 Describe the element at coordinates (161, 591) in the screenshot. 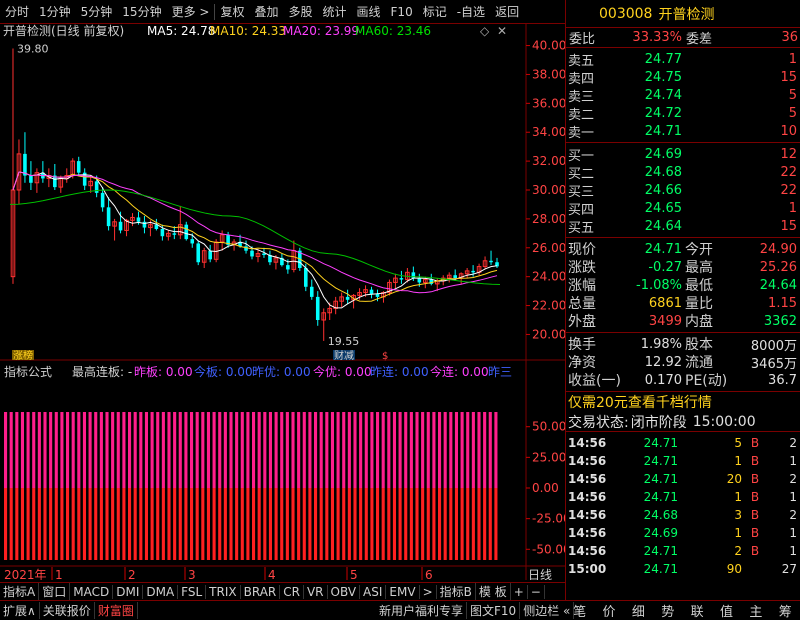

I see `indicator-tab-4: DMA` at that location.